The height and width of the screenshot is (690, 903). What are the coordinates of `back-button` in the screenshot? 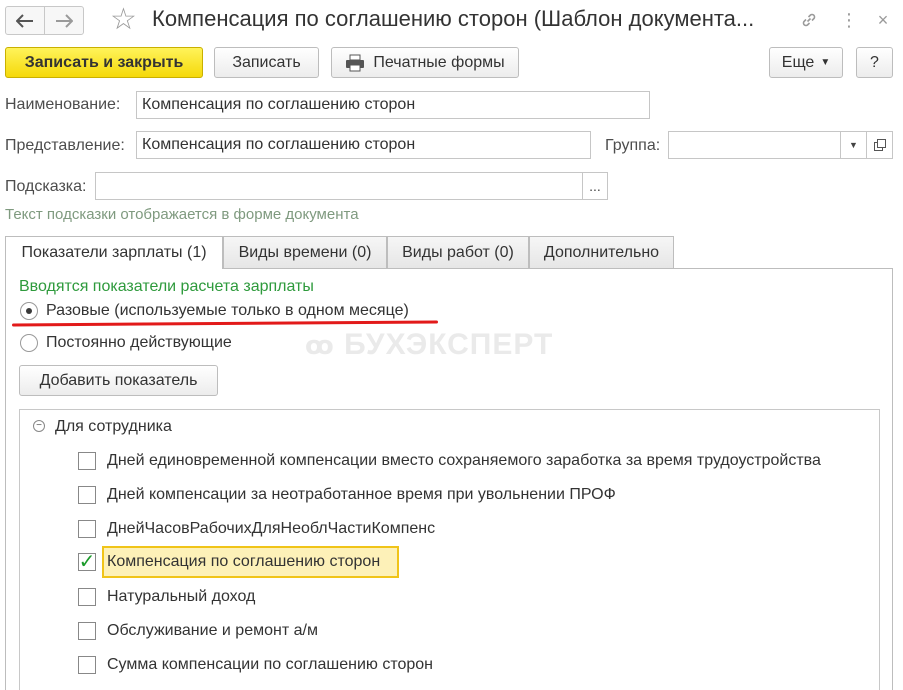 It's located at (25, 20).